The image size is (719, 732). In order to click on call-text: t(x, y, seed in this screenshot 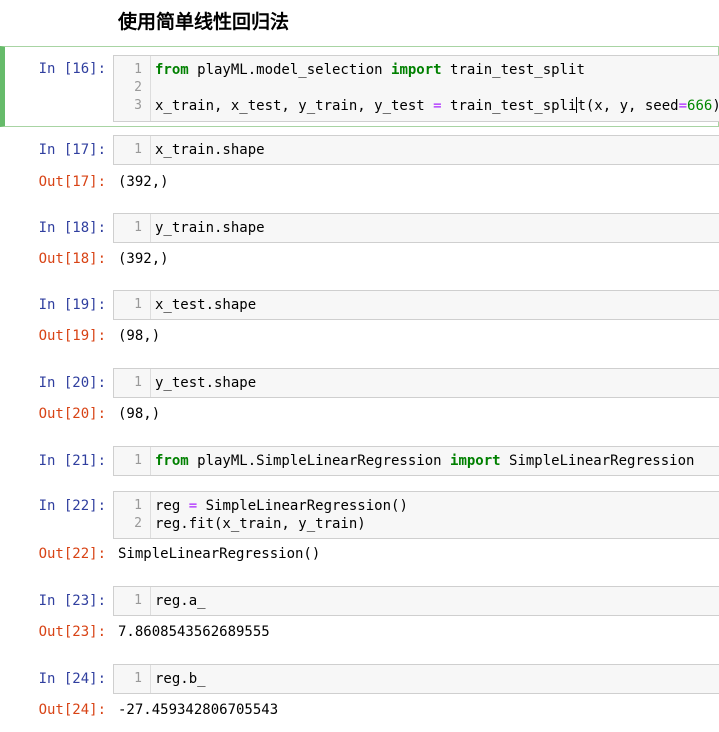, I will do `click(628, 106)`.